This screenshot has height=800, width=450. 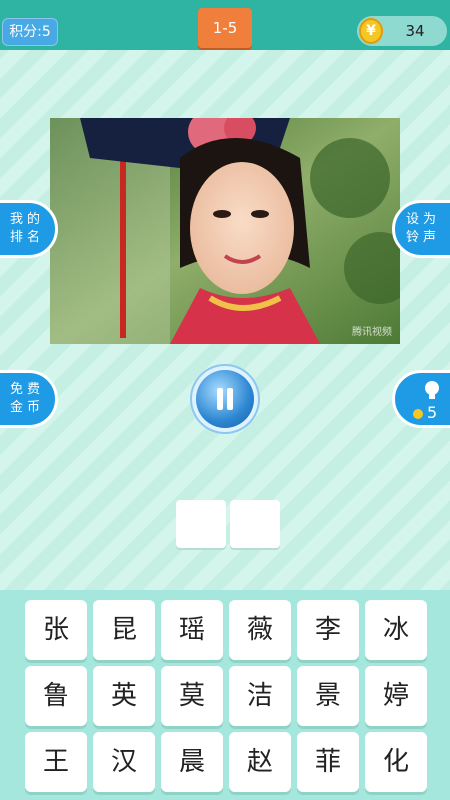 What do you see at coordinates (124, 762) in the screenshot?
I see `char-key: 汉` at bounding box center [124, 762].